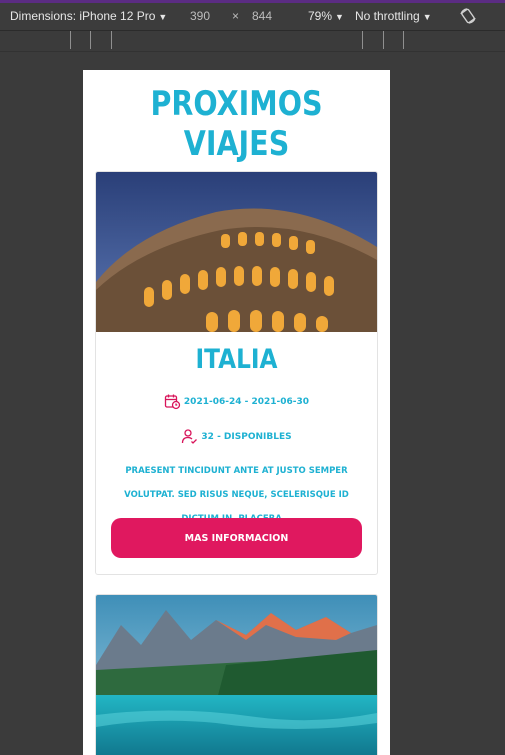 This screenshot has width=505, height=755. I want to click on height-input: 844, so click(262, 16).